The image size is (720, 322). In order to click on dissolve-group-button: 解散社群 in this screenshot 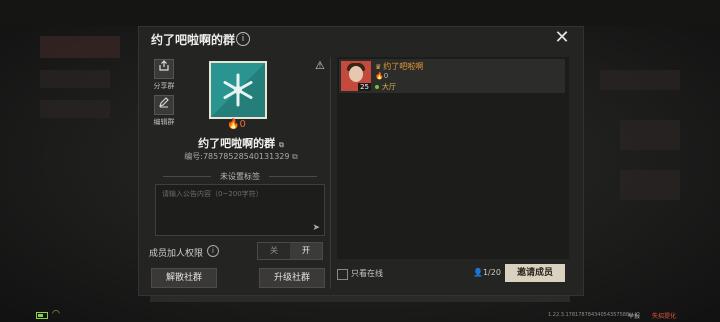, I will do `click(184, 278)`.